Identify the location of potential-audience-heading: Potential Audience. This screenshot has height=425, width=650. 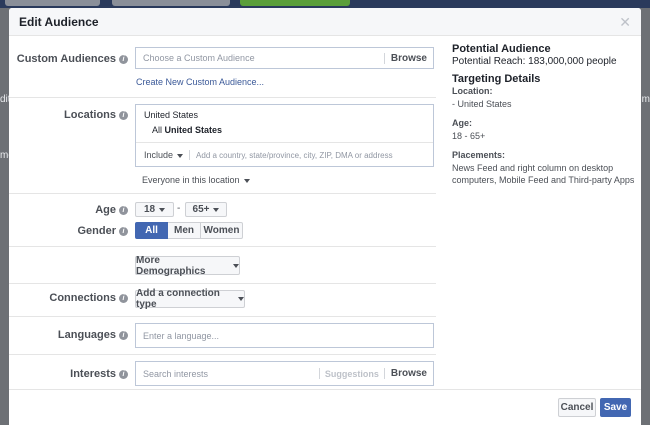
(501, 49).